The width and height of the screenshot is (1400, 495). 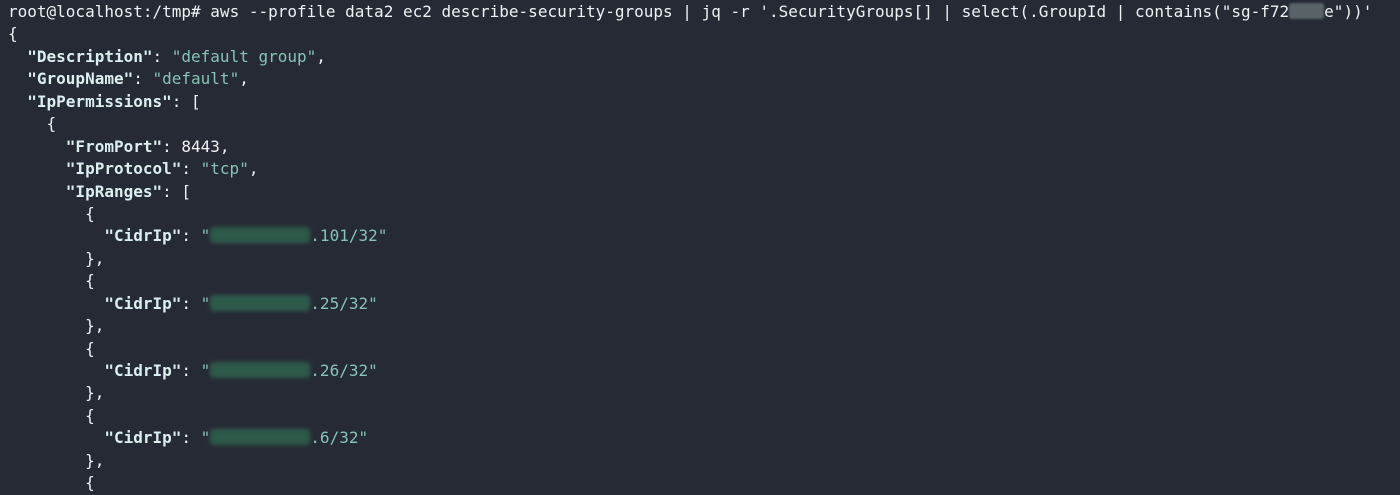 I want to click on json-line: "IpPermissions": [, so click(x=114, y=101).